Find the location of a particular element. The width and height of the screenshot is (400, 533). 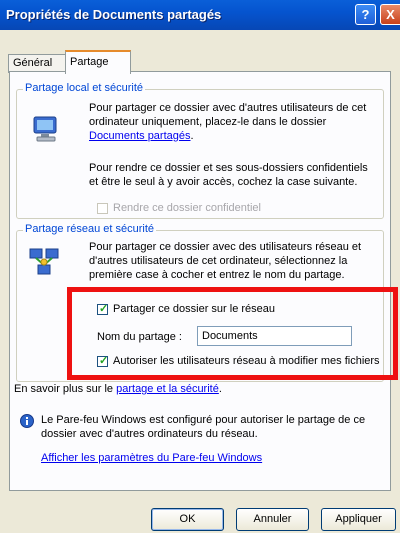

share-name-label: Nom du partage : is located at coordinates (139, 337).